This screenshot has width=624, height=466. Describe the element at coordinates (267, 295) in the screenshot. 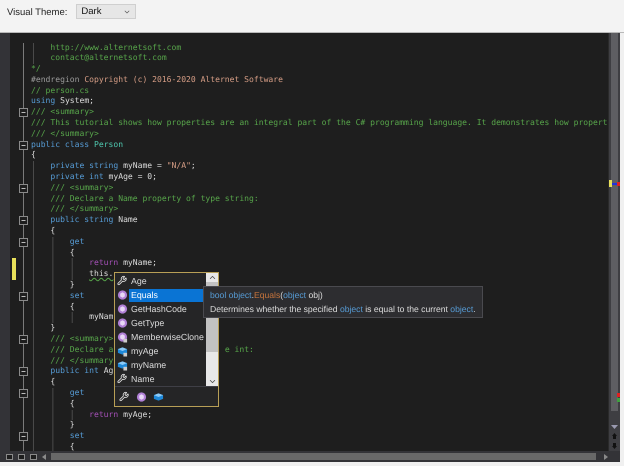

I see `signature-text: bool object.Equals(object obj)` at that location.